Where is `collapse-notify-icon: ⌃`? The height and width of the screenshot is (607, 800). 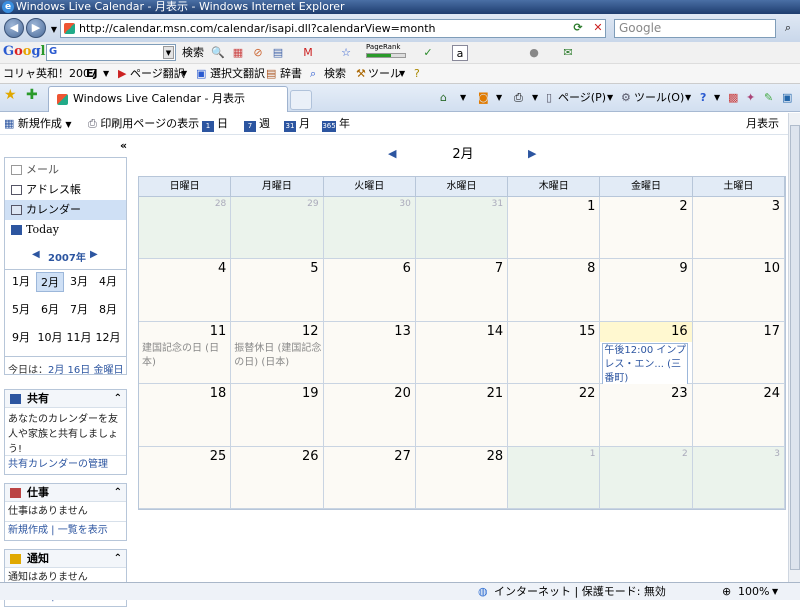 collapse-notify-icon: ⌃ is located at coordinates (118, 559).